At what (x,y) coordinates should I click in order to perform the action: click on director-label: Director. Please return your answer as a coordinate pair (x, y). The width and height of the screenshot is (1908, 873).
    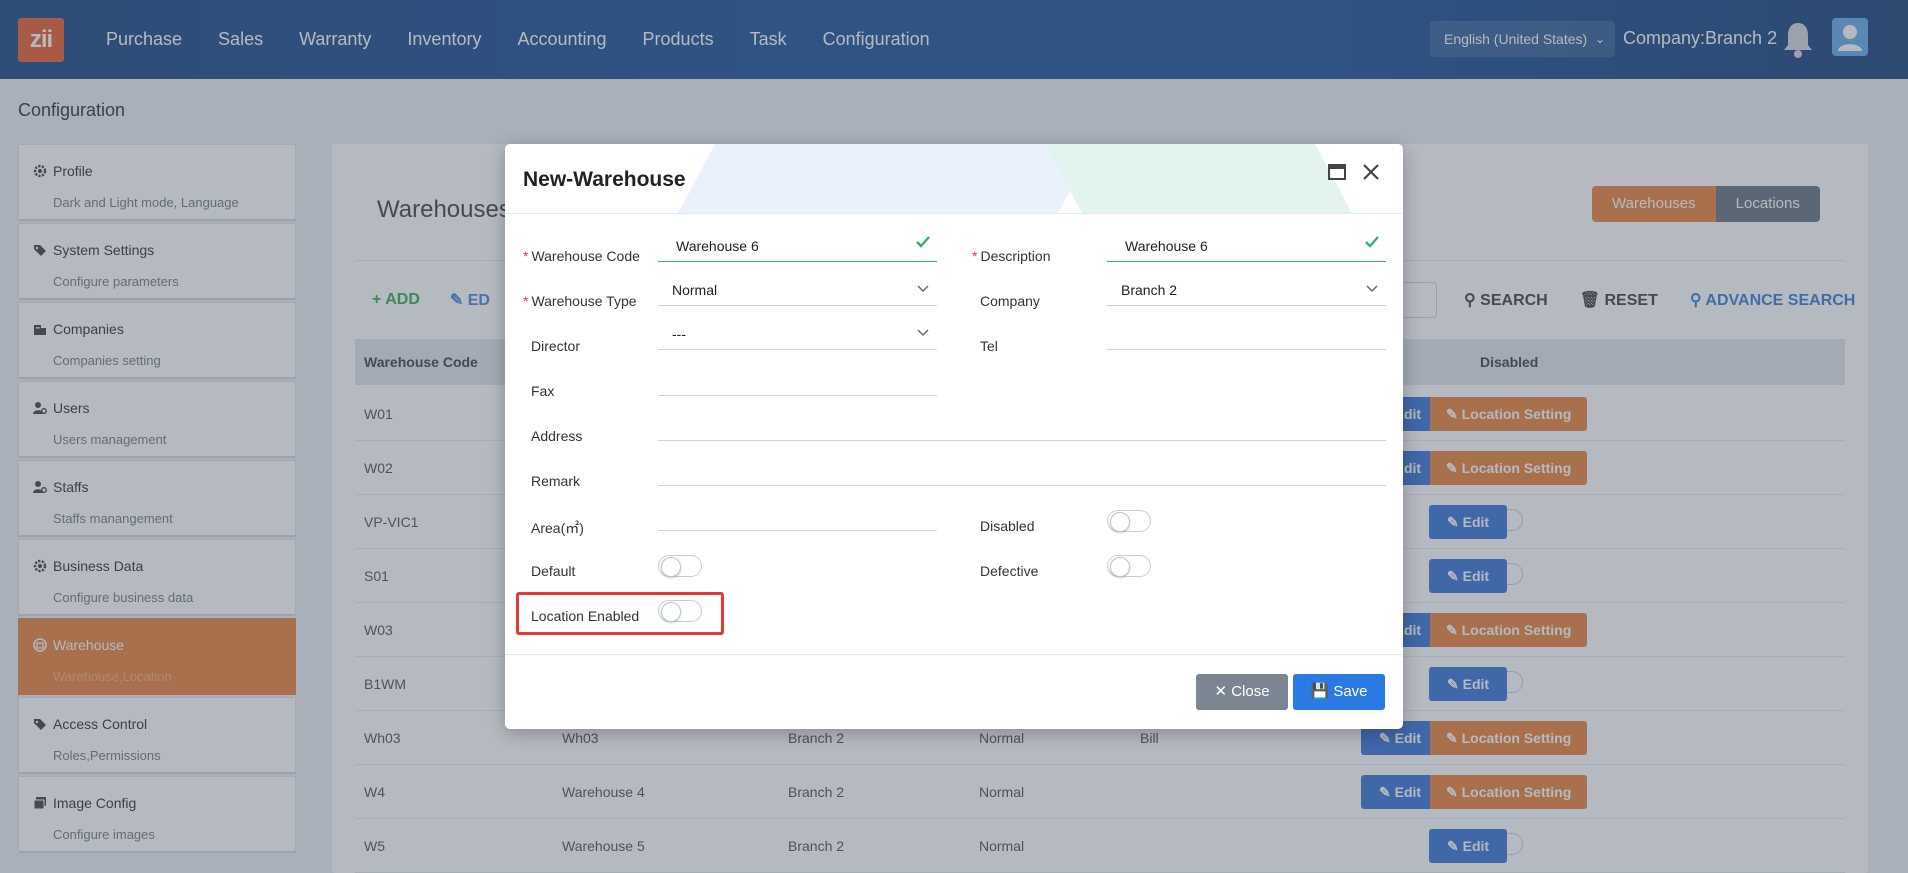
    Looking at the image, I should click on (556, 346).